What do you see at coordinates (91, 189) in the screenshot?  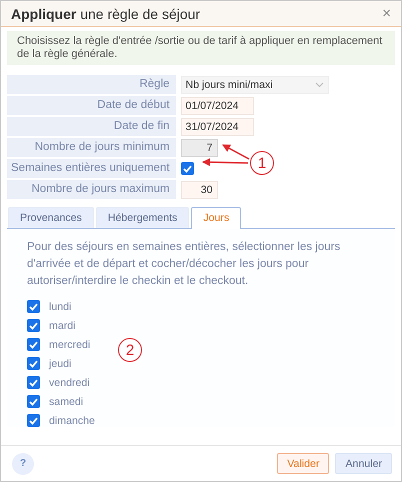 I see `field-label: Nombre de jours maximum` at bounding box center [91, 189].